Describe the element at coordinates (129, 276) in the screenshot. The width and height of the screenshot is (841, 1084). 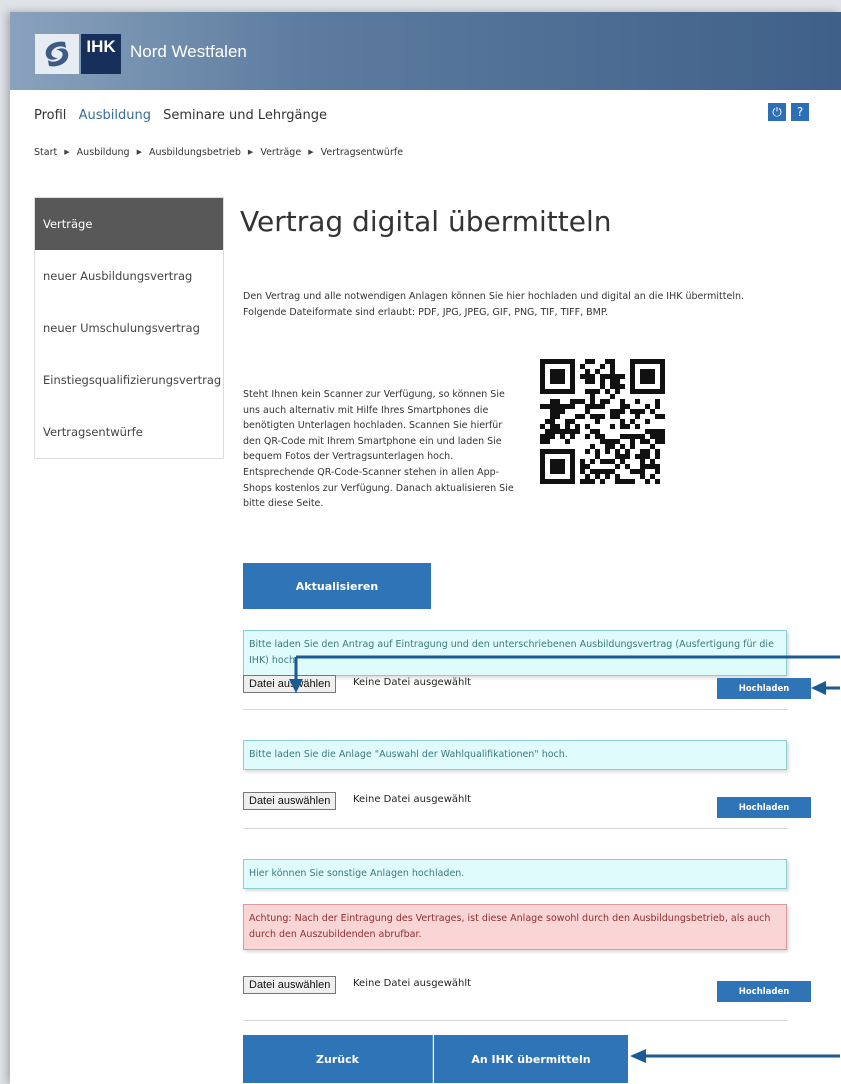
I see `sidebar-item-ausbildungsvertrag: neuer Ausbildungsvertrag` at that location.